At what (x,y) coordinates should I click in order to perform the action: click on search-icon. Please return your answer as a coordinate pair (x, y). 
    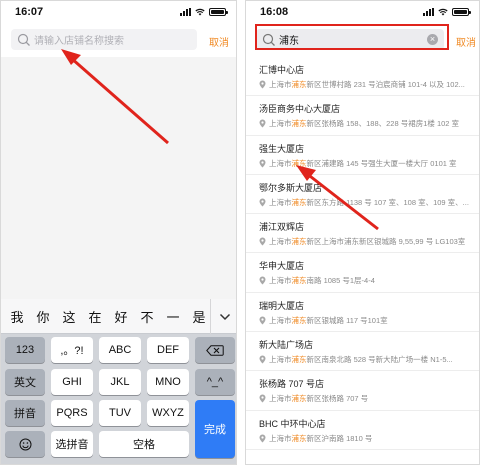
    Looking at the image, I should click on (23, 39).